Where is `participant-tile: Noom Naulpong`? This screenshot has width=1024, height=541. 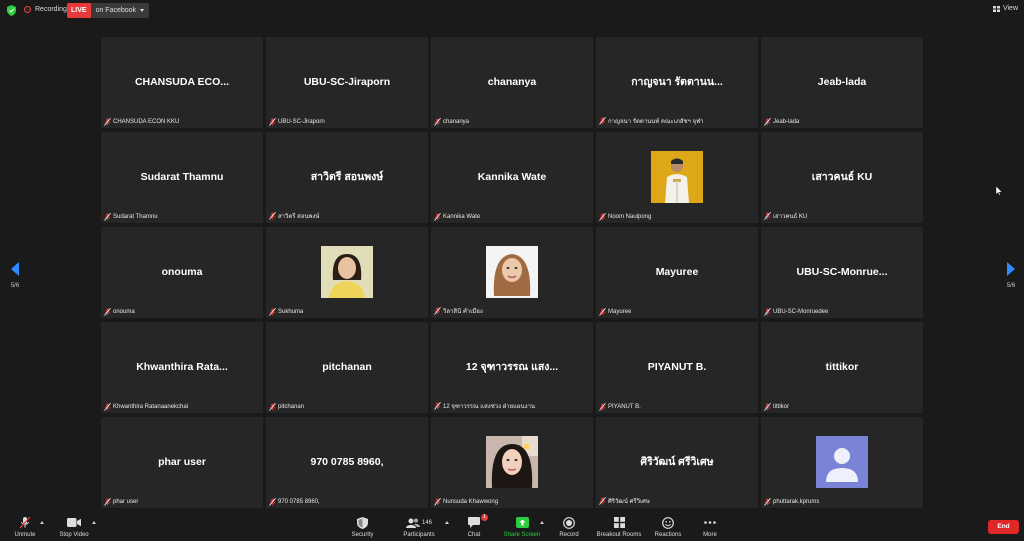 participant-tile: Noom Naulpong is located at coordinates (677, 177).